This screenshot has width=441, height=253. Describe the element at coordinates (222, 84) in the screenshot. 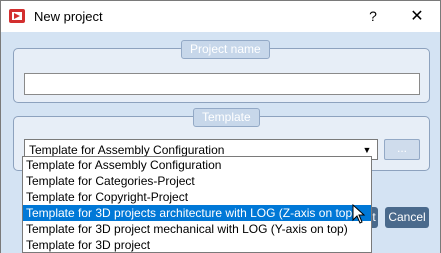

I see `project-name-input` at that location.